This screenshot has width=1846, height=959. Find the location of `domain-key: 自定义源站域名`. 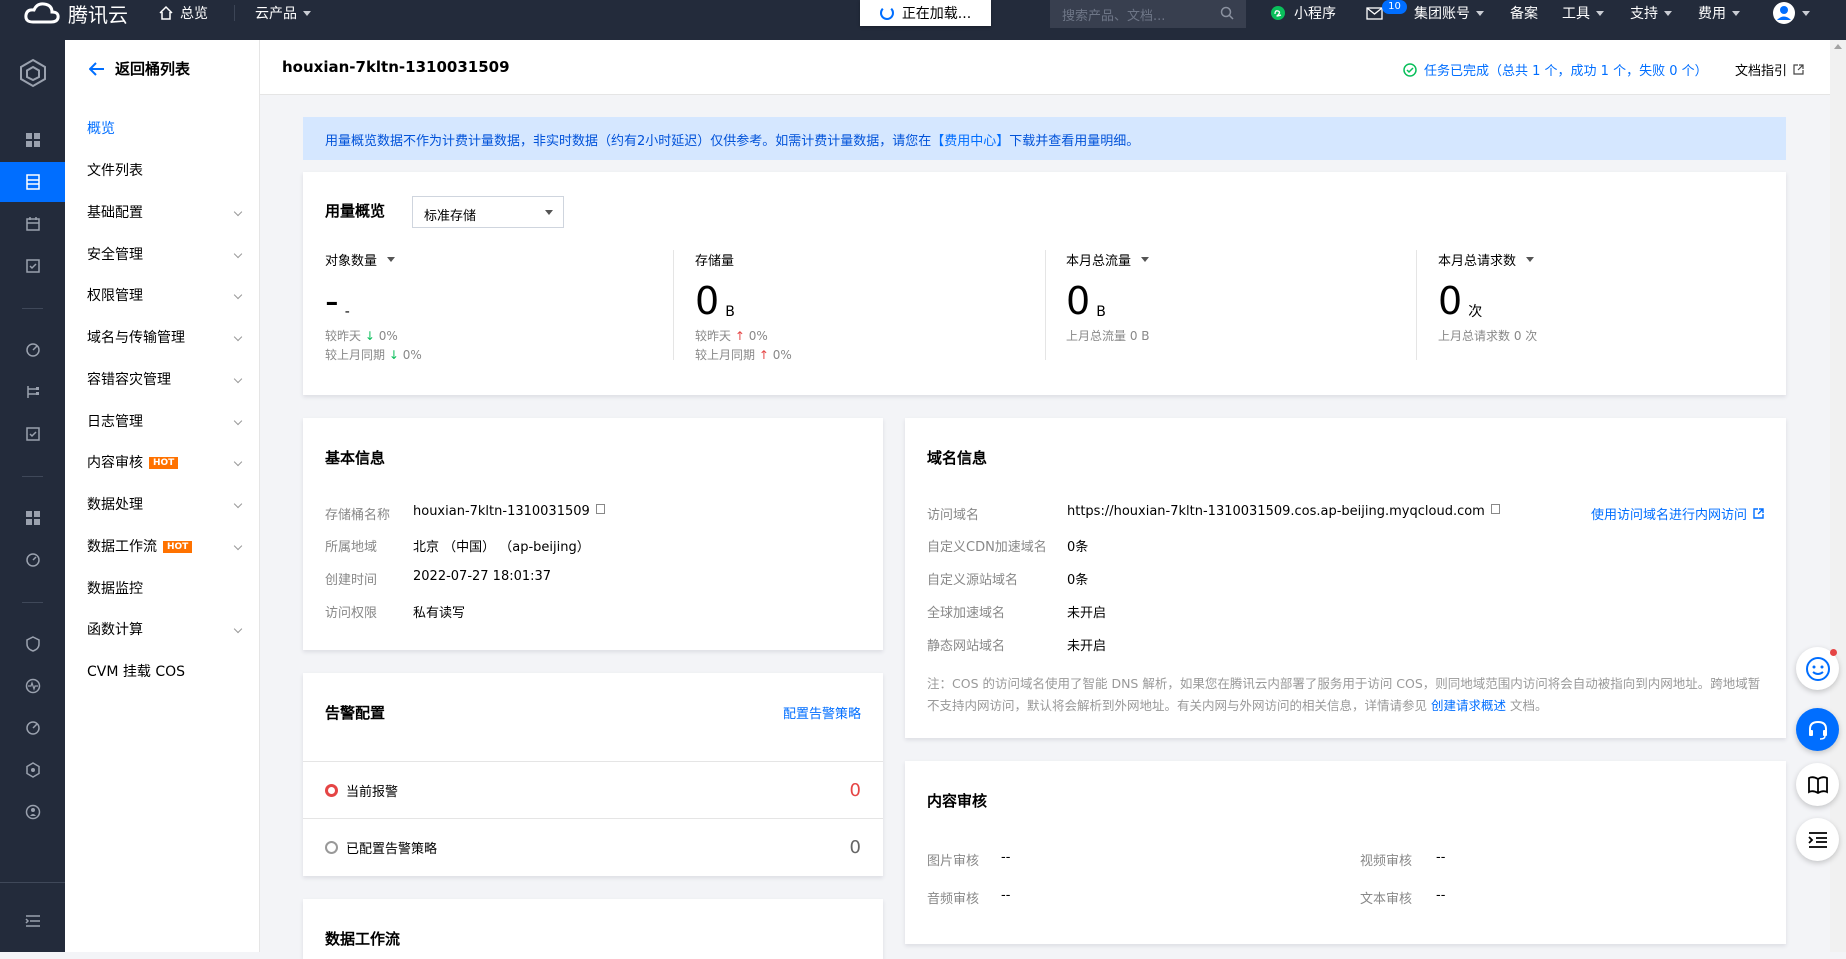

domain-key: 自定义源站域名 is located at coordinates (973, 580).